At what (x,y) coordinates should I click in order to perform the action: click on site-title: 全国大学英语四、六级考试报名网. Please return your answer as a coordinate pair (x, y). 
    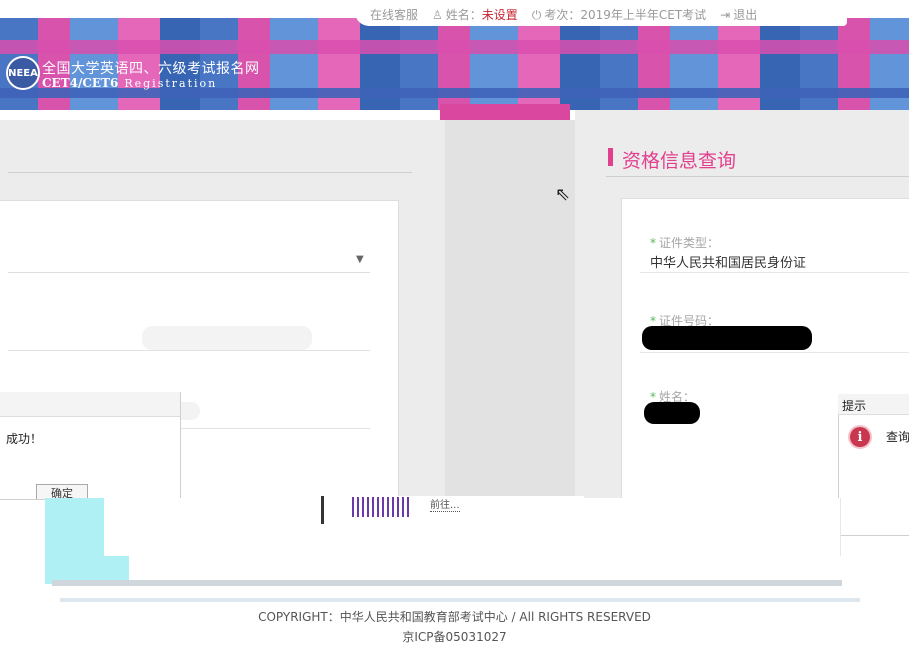
    Looking at the image, I should click on (151, 69).